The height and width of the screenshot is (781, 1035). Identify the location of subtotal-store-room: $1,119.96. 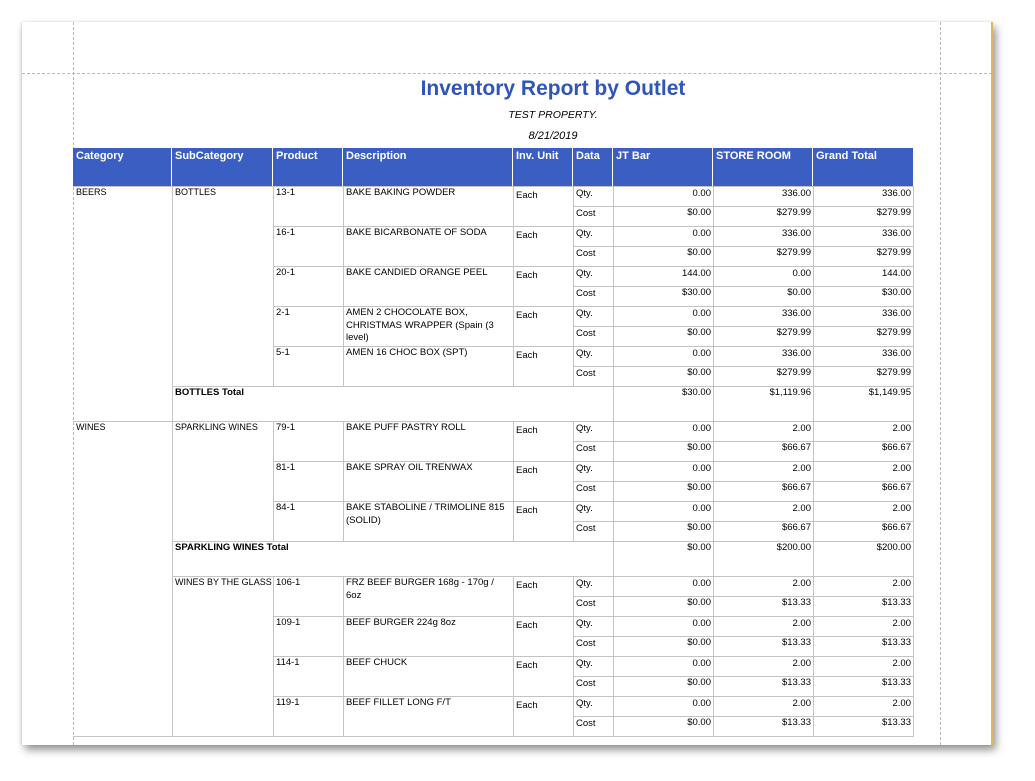
(763, 404).